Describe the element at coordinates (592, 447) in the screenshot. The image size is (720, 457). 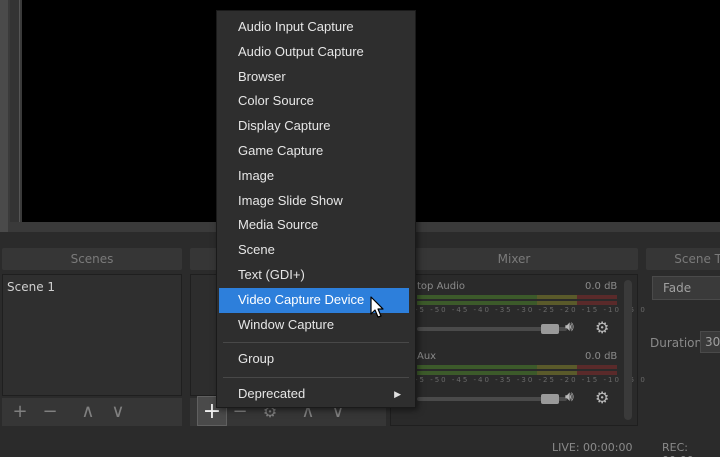
I see `live-status: LIVE: 00:00:00` at that location.